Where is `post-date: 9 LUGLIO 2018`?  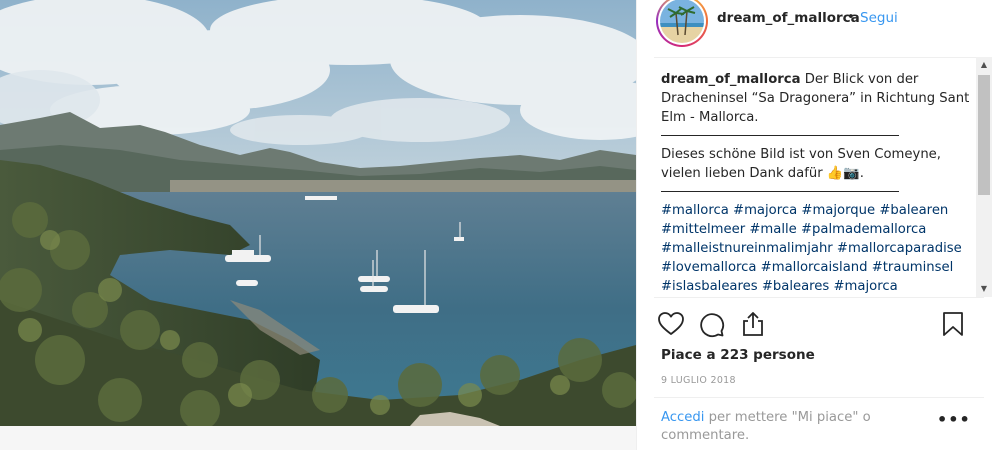
post-date: 9 LUGLIO 2018 is located at coordinates (698, 380).